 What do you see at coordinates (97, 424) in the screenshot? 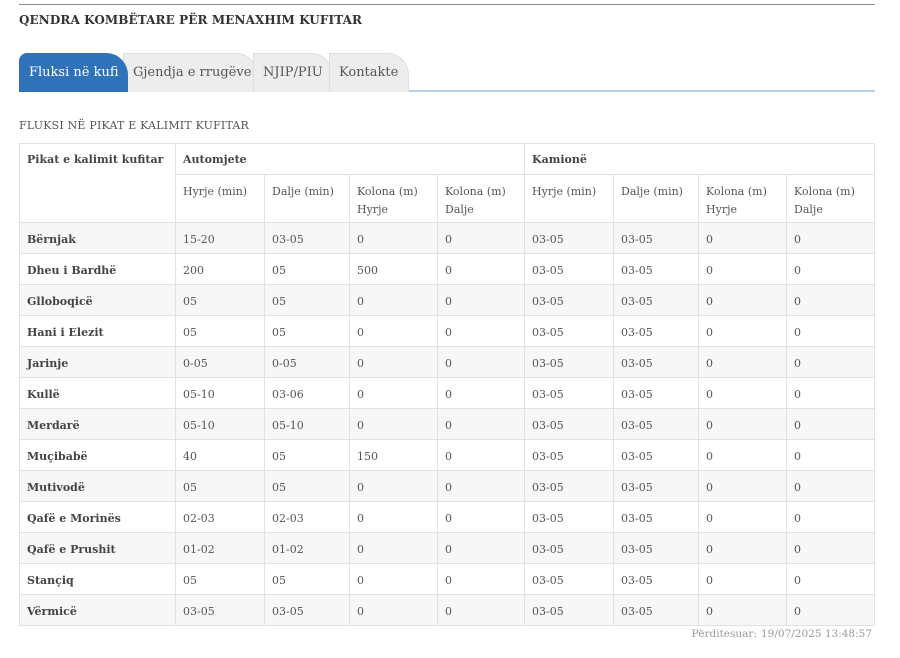
I see `crossing-point-name: Merdarë` at bounding box center [97, 424].